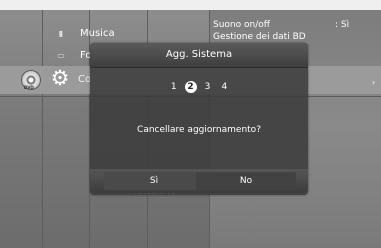 The width and height of the screenshot is (381, 248). I want to click on setting-sound-label: Suono on/off, so click(241, 25).